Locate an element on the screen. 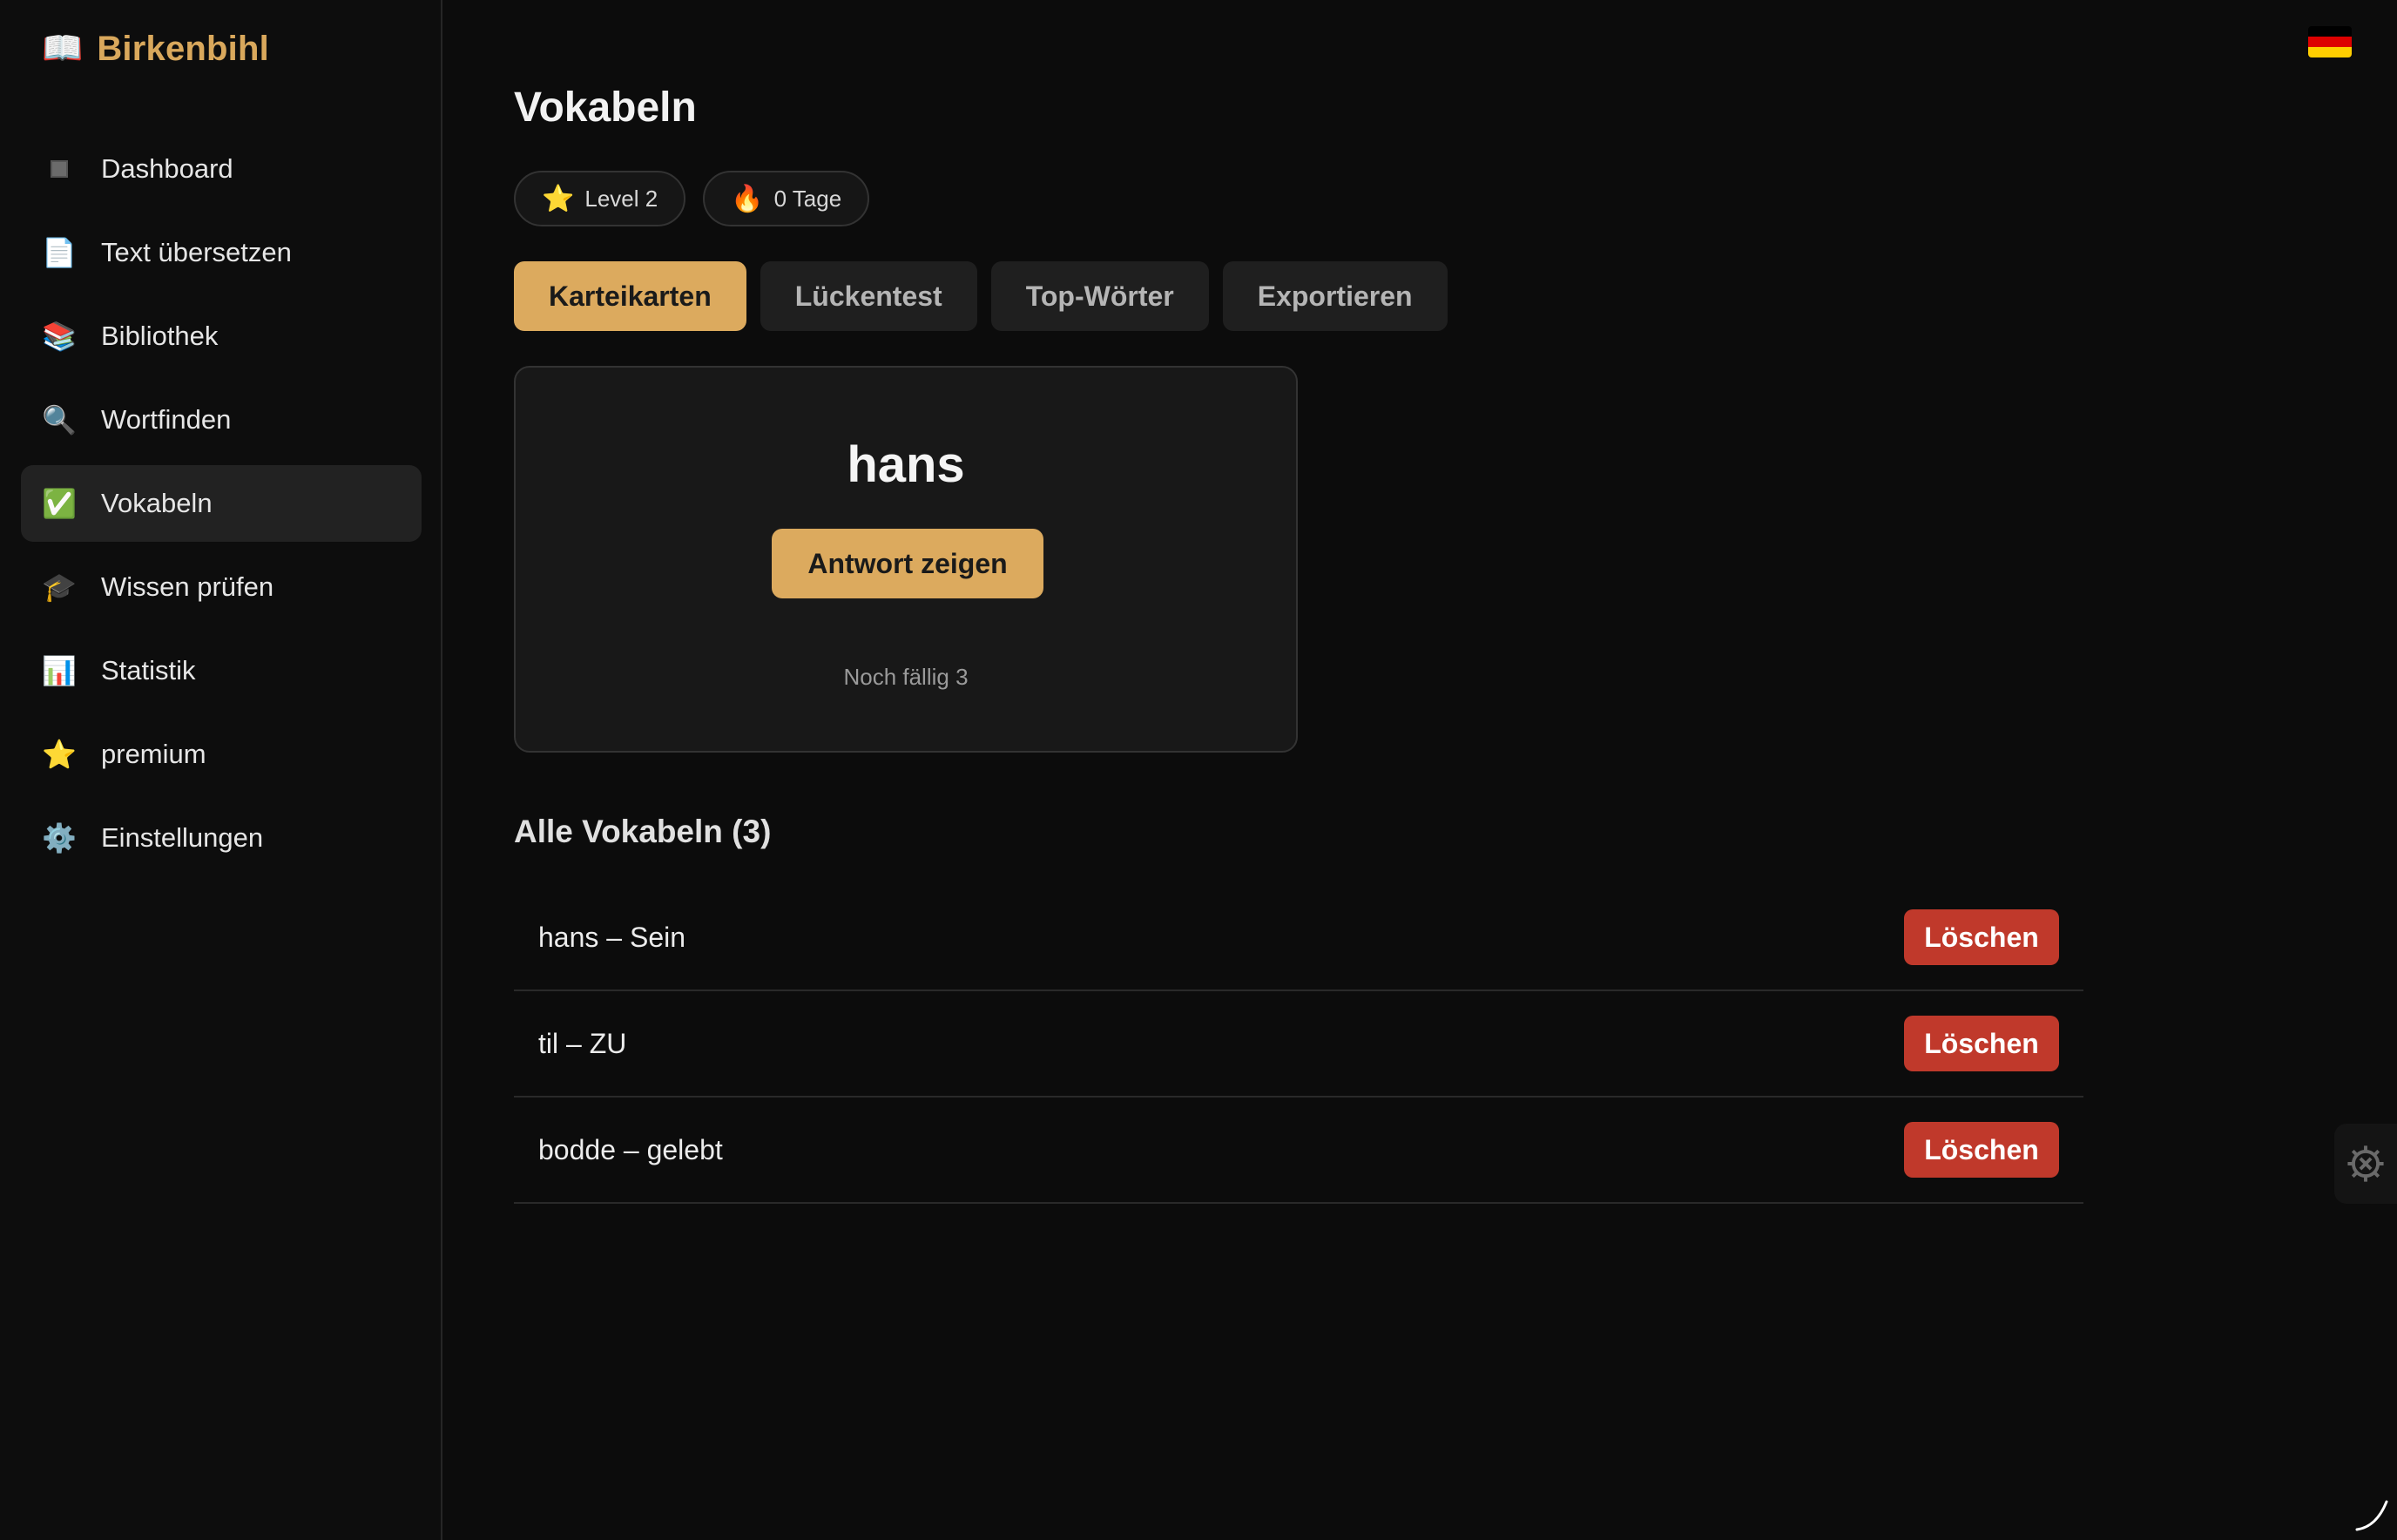 This screenshot has width=2397, height=1540. floating-settings-button is located at coordinates (2365, 1164).